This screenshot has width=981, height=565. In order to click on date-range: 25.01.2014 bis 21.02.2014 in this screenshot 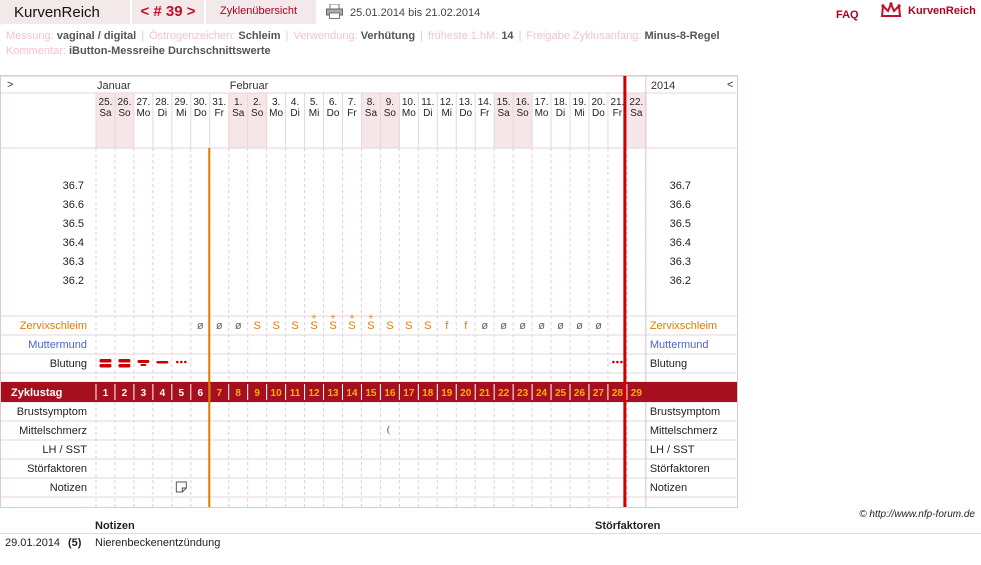, I will do `click(415, 13)`.